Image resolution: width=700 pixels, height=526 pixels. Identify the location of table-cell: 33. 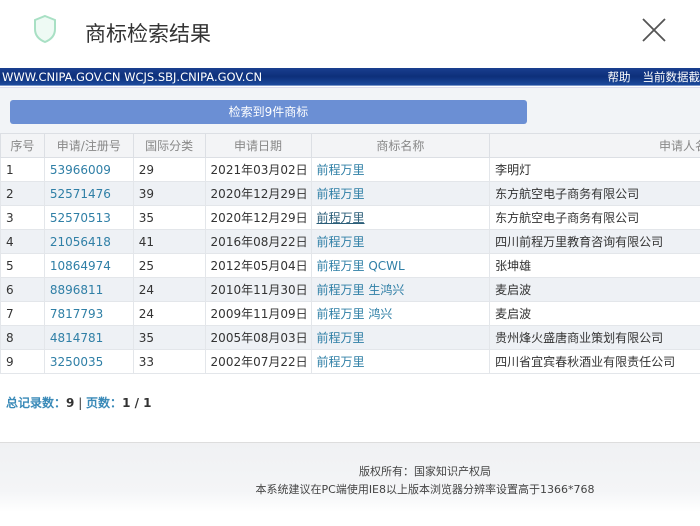
(169, 361).